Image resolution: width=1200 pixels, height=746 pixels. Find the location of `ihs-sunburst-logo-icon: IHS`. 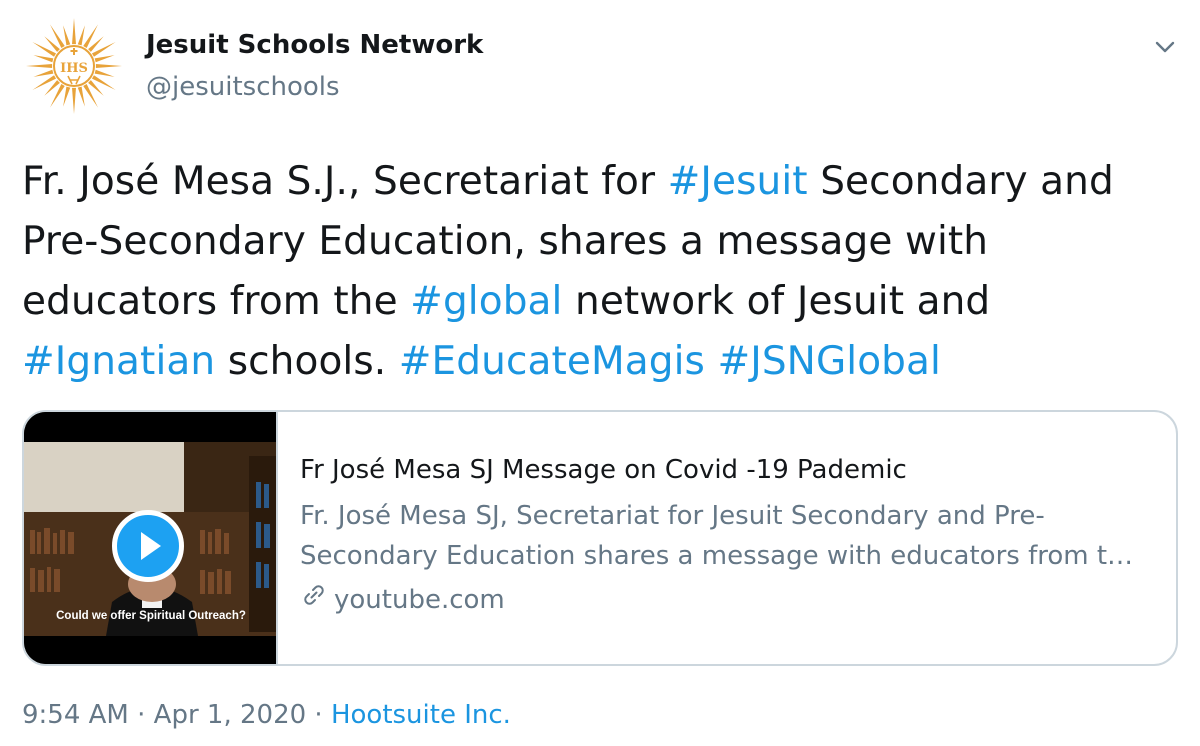

ihs-sunburst-logo-icon: IHS is located at coordinates (74, 66).